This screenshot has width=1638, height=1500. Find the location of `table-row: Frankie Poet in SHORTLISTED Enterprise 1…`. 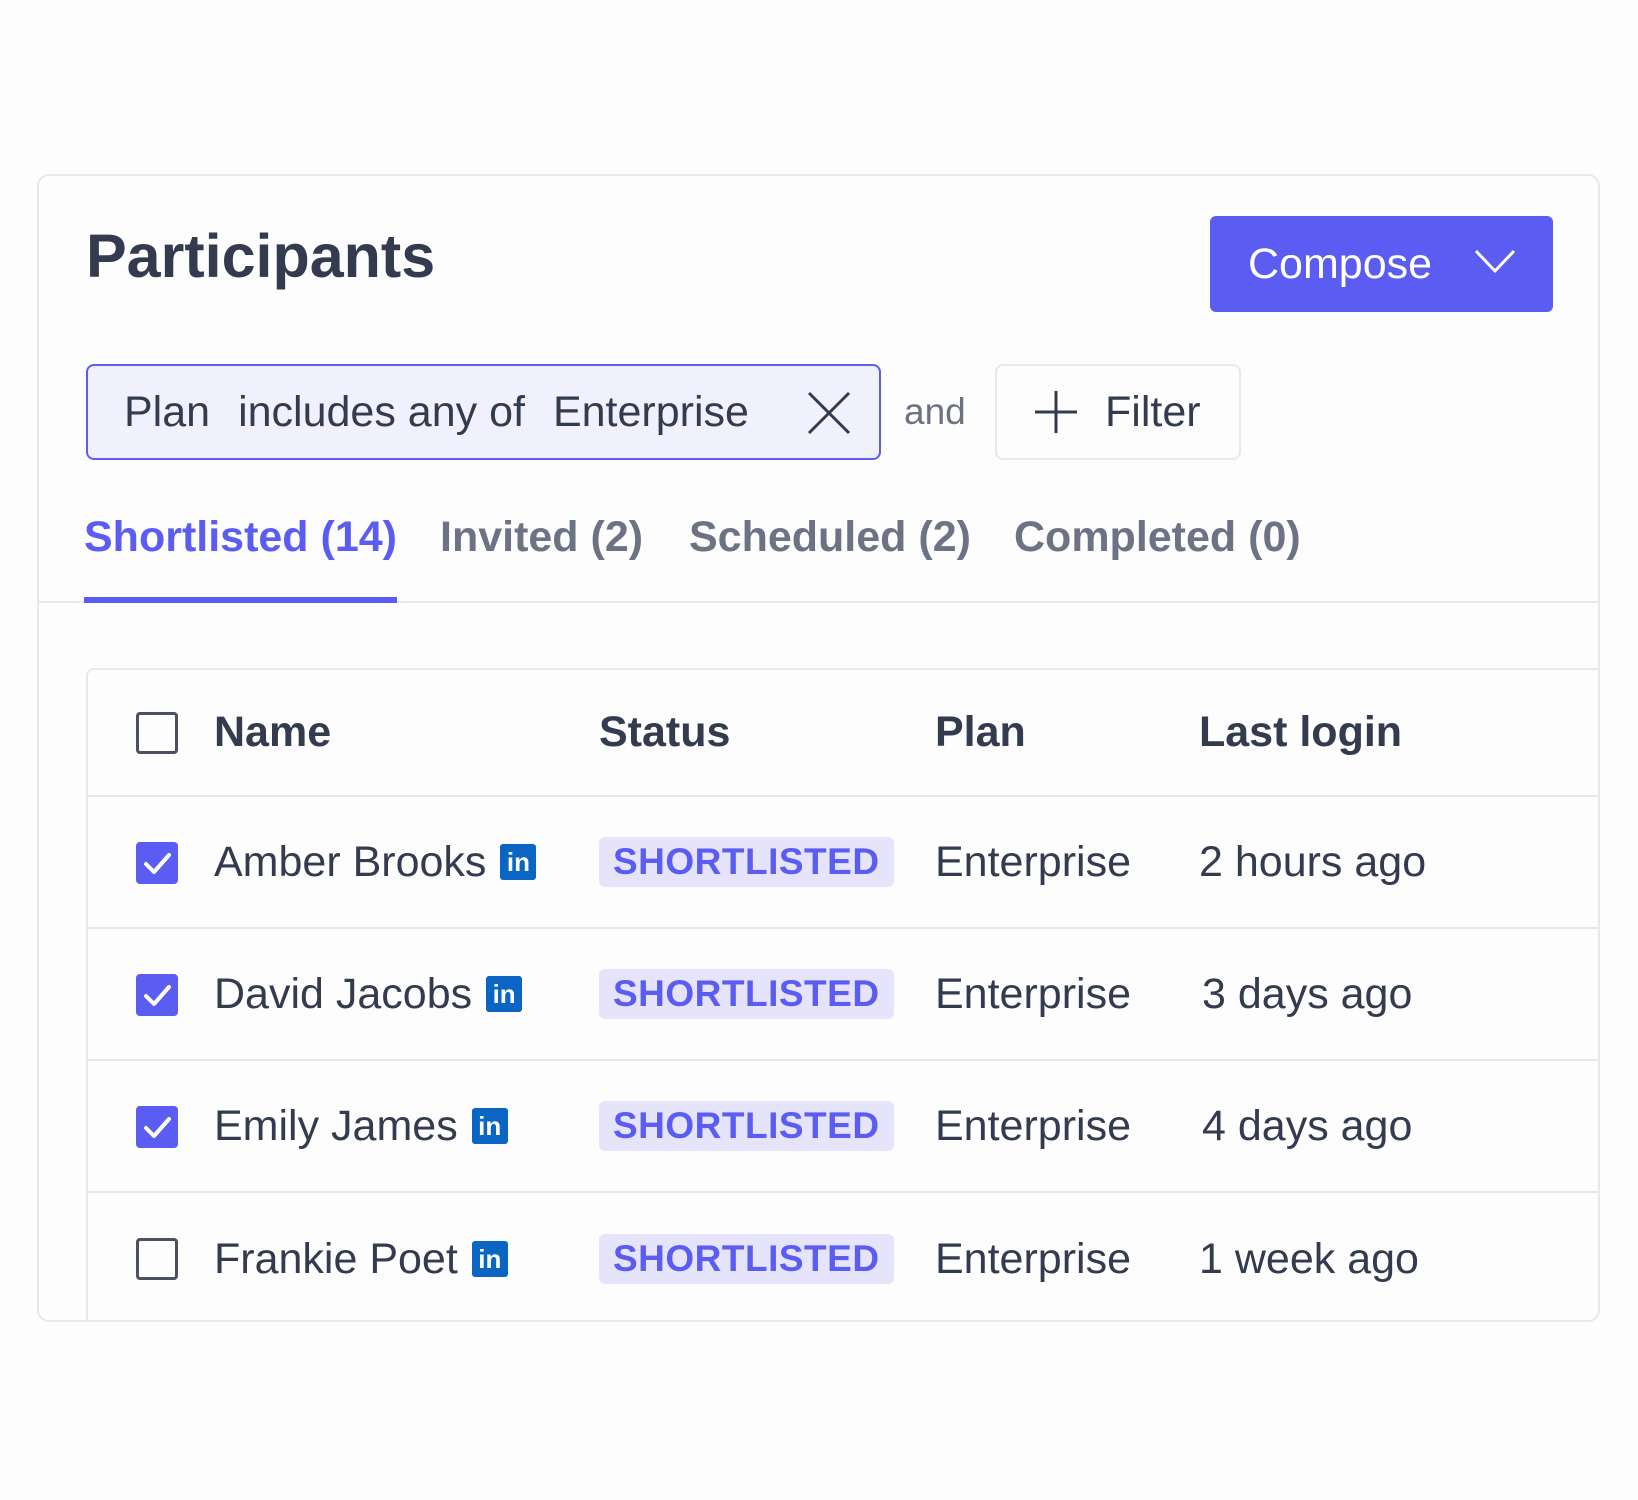

table-row: Frankie Poet in SHORTLISTED Enterprise 1… is located at coordinates (843, 1256).